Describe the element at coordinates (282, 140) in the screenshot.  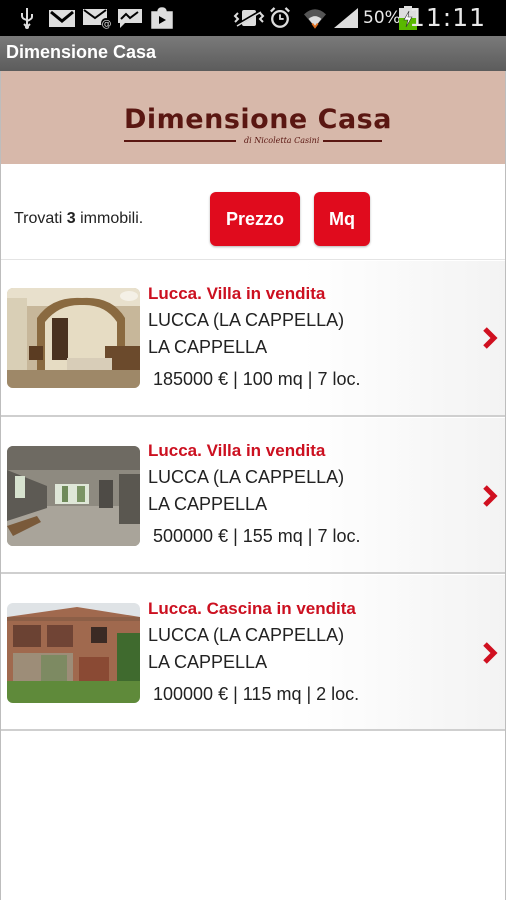
I see `logo-subtitle: di Nicoletta Casini` at that location.